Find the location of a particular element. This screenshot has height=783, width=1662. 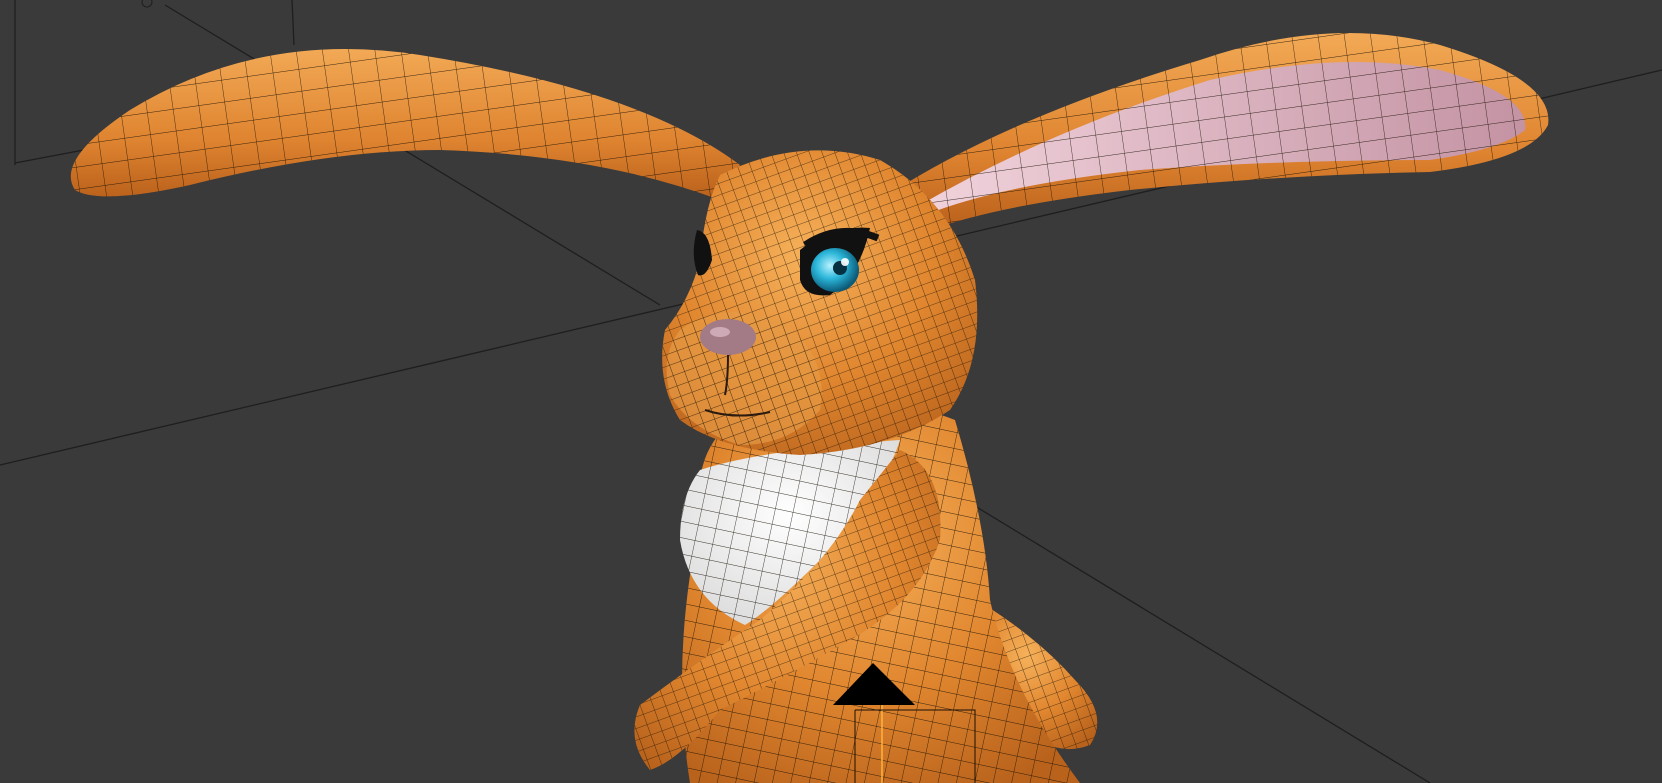

rabbit-left-ear is located at coordinates (405, 124).